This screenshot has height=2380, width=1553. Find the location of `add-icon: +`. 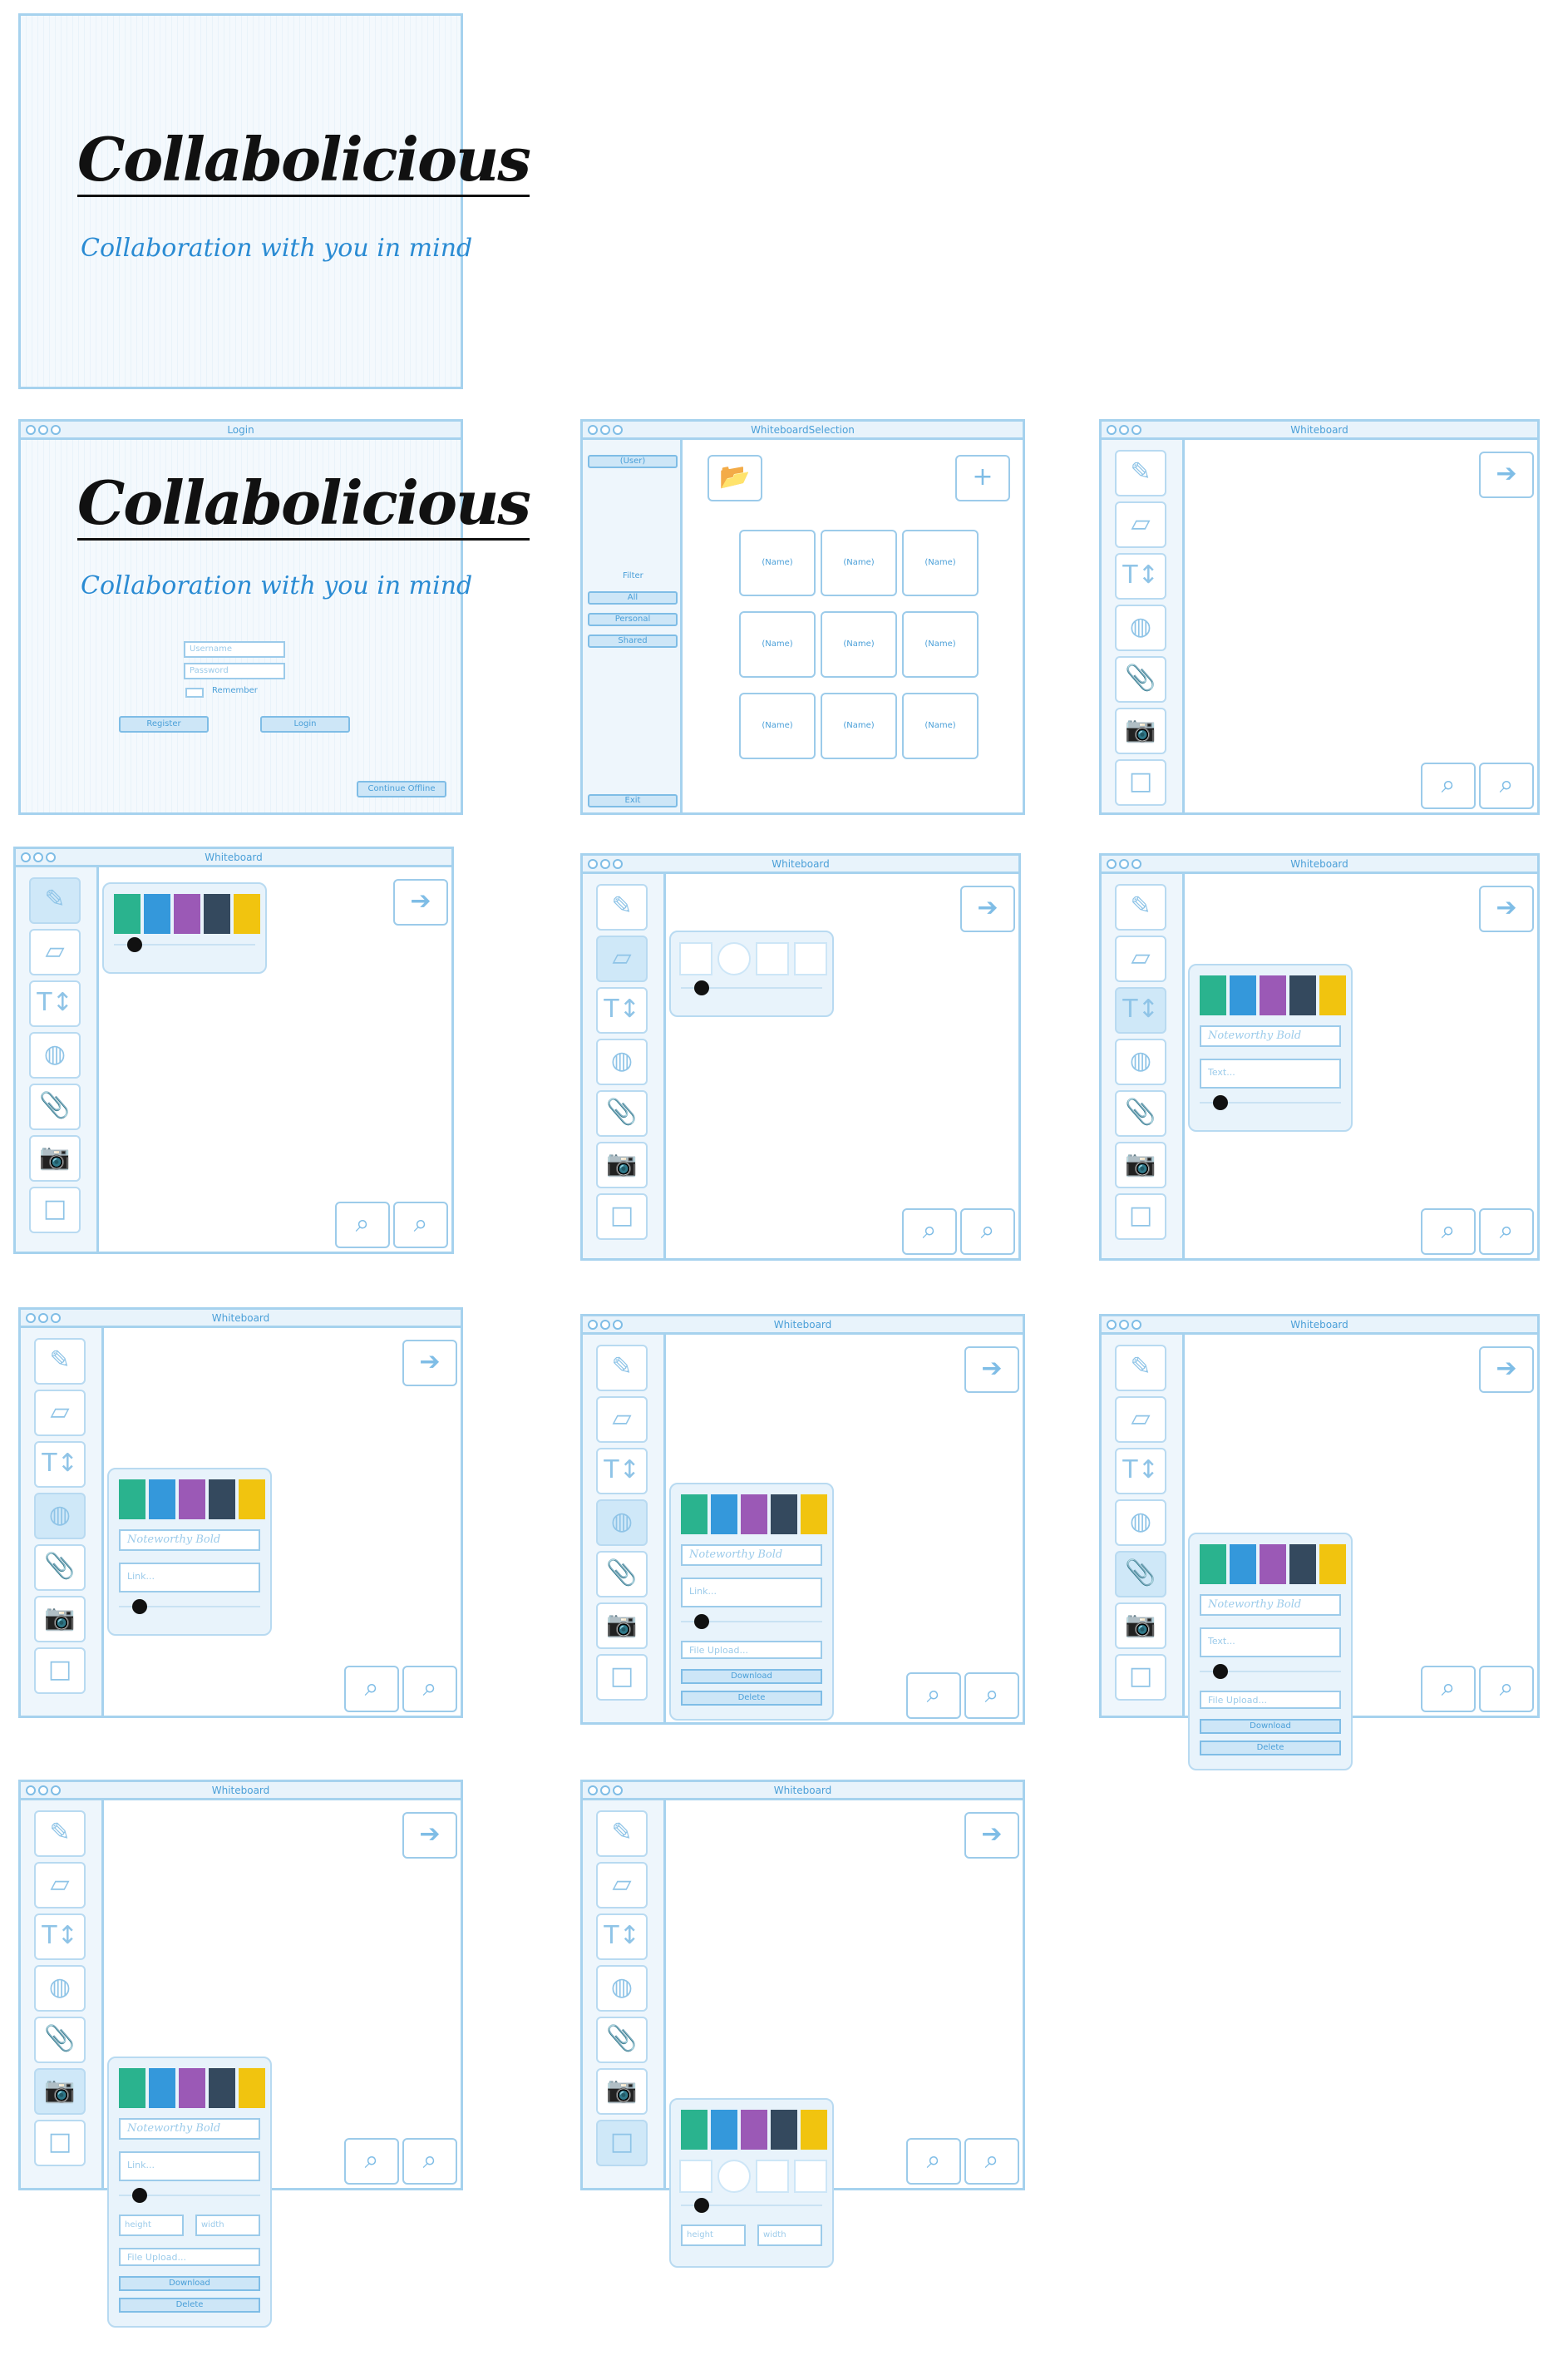

add-icon: + is located at coordinates (982, 478).